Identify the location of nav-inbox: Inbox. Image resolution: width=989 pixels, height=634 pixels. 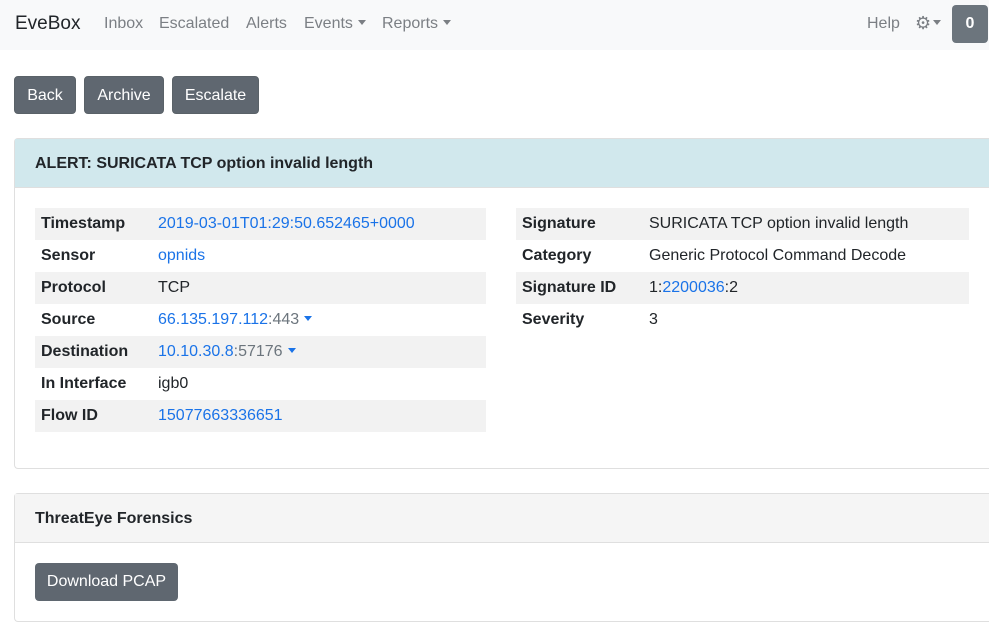
(123, 24).